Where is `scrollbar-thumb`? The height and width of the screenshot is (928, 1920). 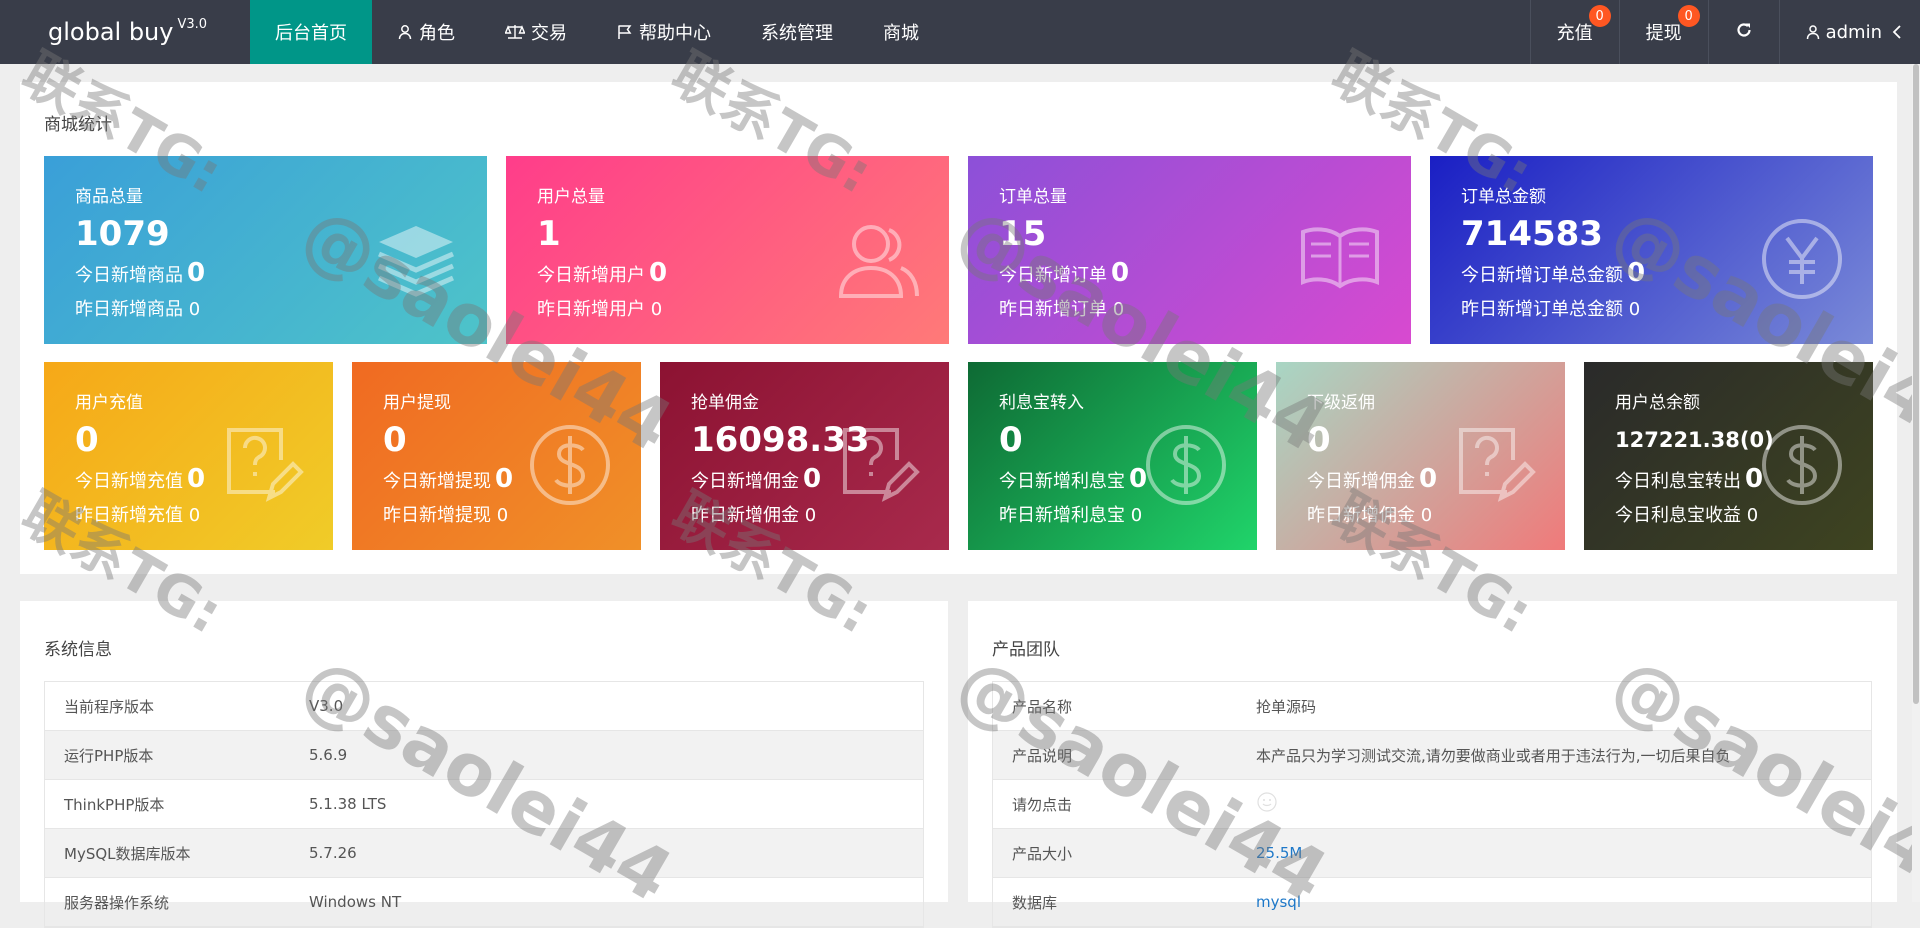 scrollbar-thumb is located at coordinates (1916, 384).